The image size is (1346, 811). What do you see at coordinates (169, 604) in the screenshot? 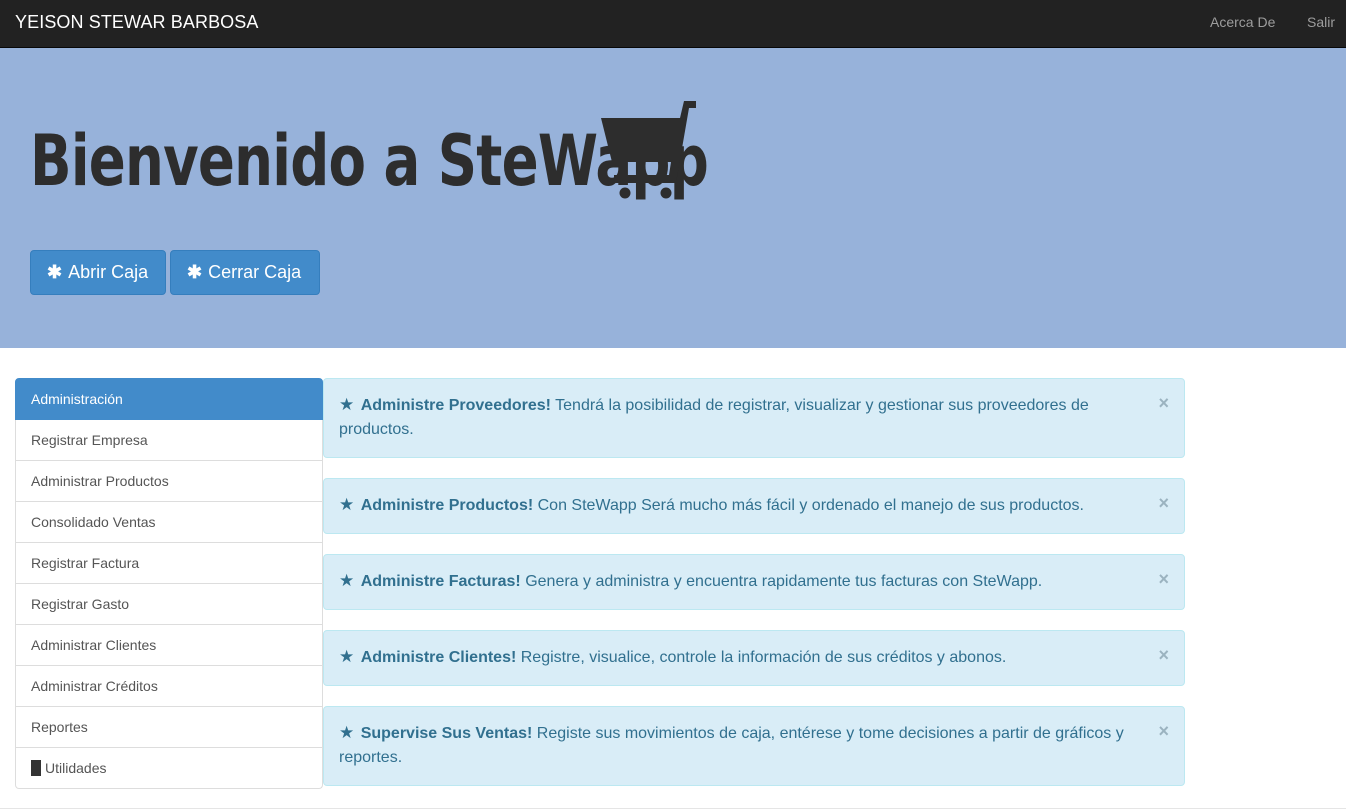
I see `sidebar-item-registrar-gasto: Registrar Gasto` at bounding box center [169, 604].